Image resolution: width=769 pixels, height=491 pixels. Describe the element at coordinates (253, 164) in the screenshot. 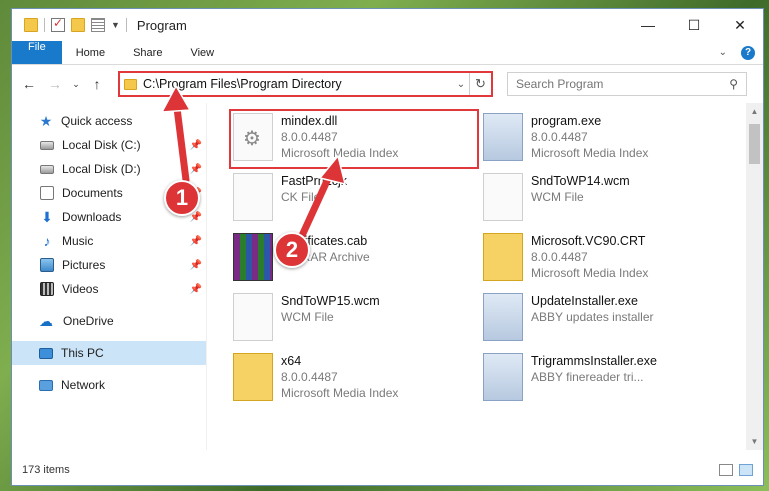

I see `annotation-arrows` at that location.